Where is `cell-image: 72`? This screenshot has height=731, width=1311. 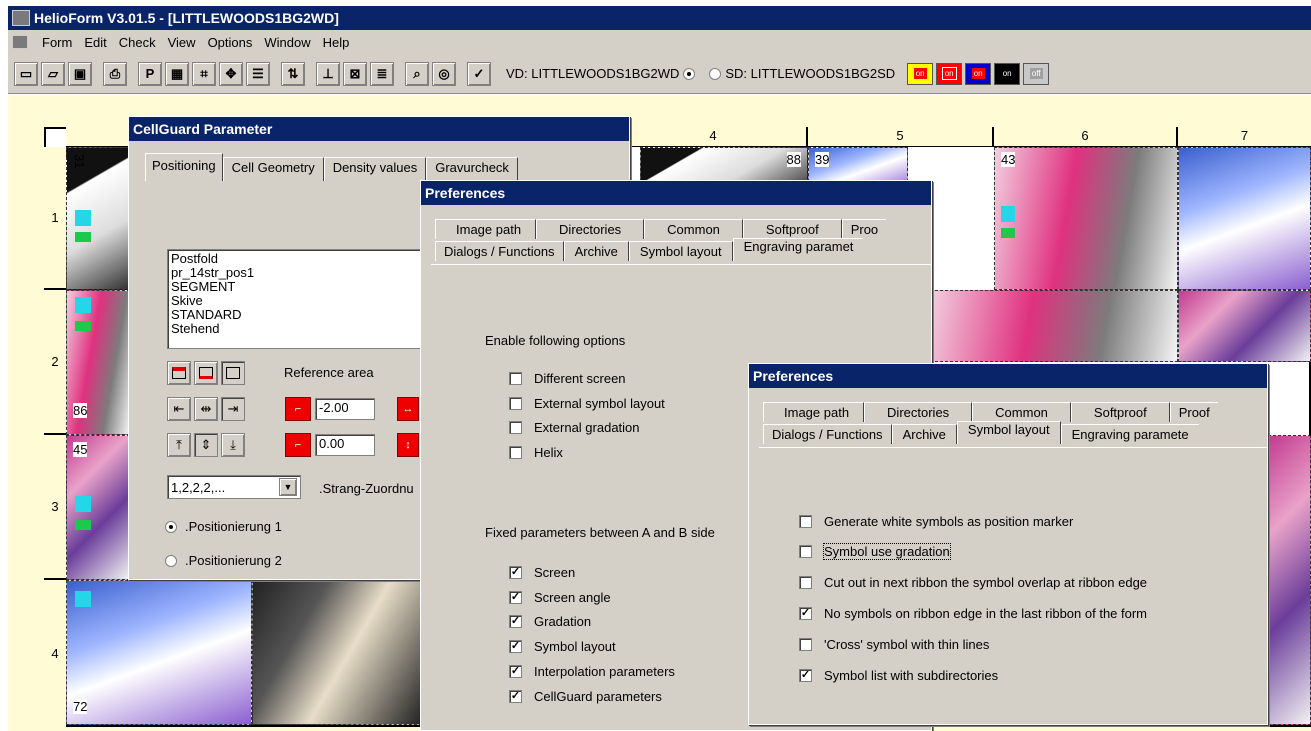 cell-image: 72 is located at coordinates (159, 652).